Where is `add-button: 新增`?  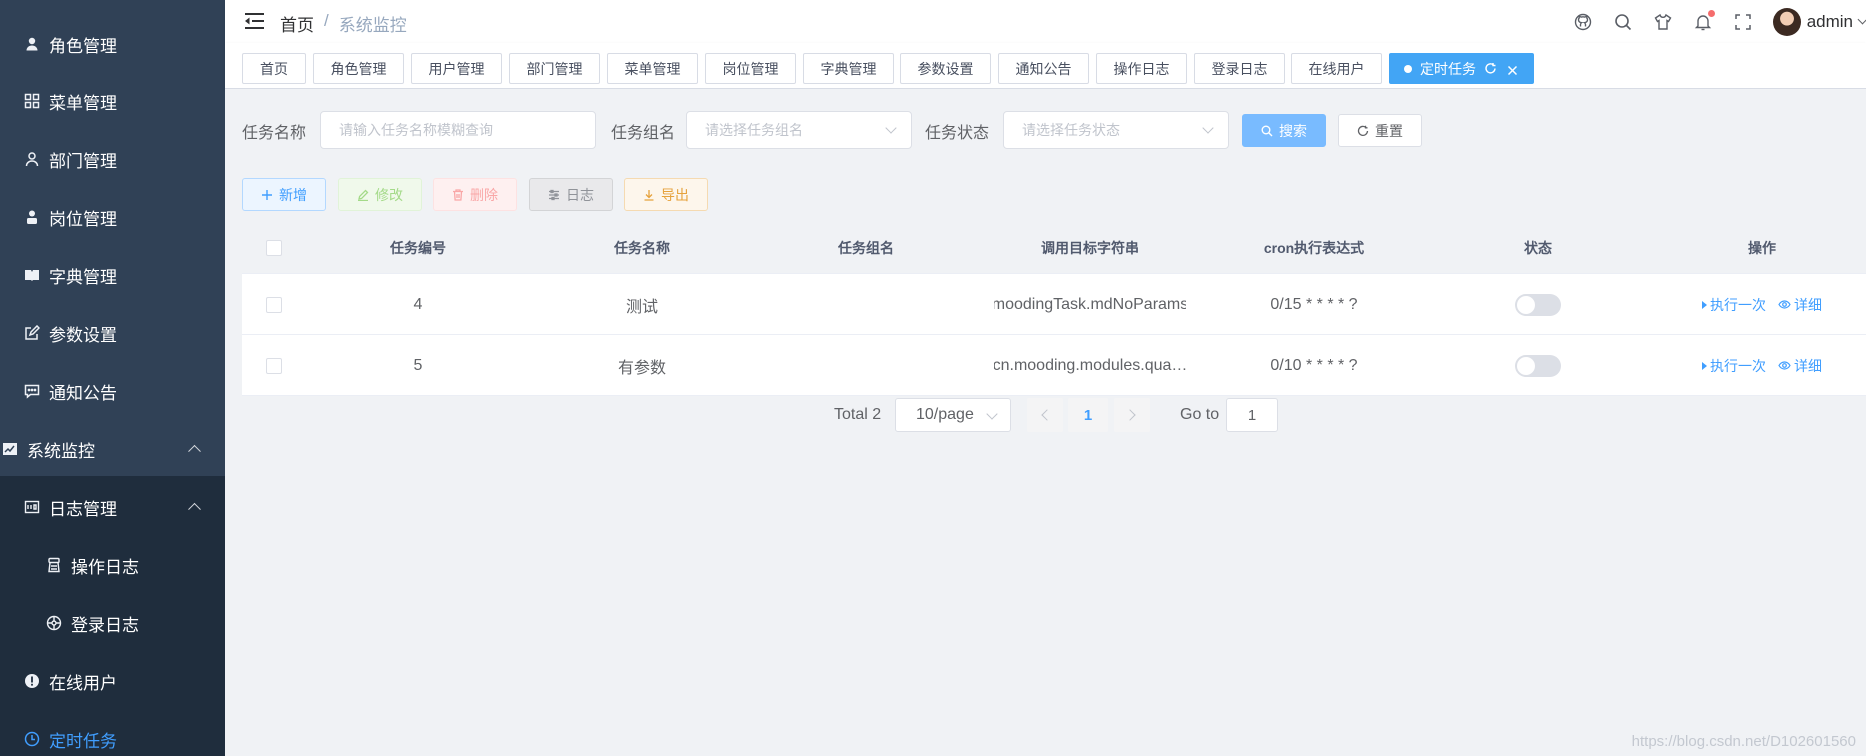
add-button: 新增 is located at coordinates (284, 194).